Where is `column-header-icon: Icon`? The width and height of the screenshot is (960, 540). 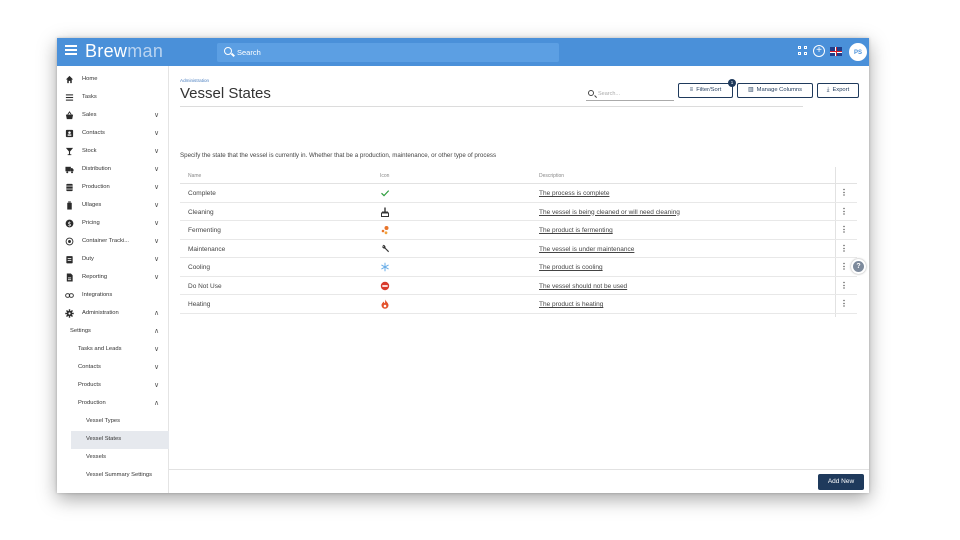
column-header-icon: Icon is located at coordinates (384, 176).